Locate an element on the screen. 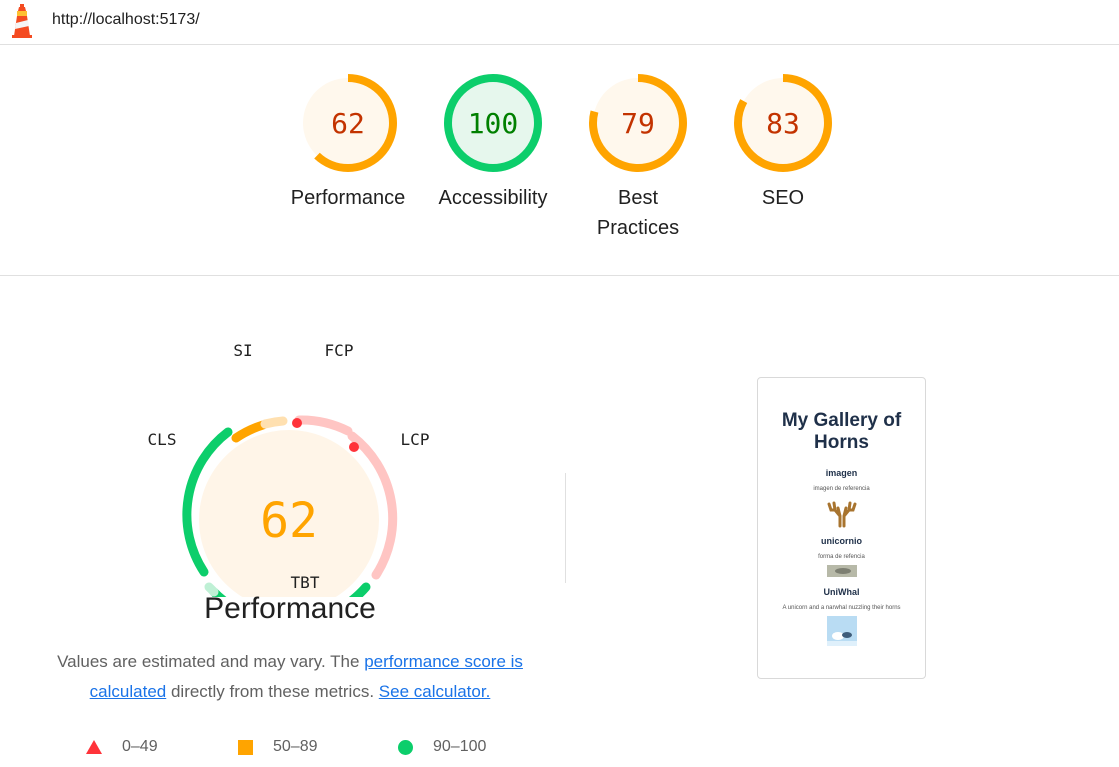  gauge-label-best-practices: Best Practices is located at coordinates (638, 213).